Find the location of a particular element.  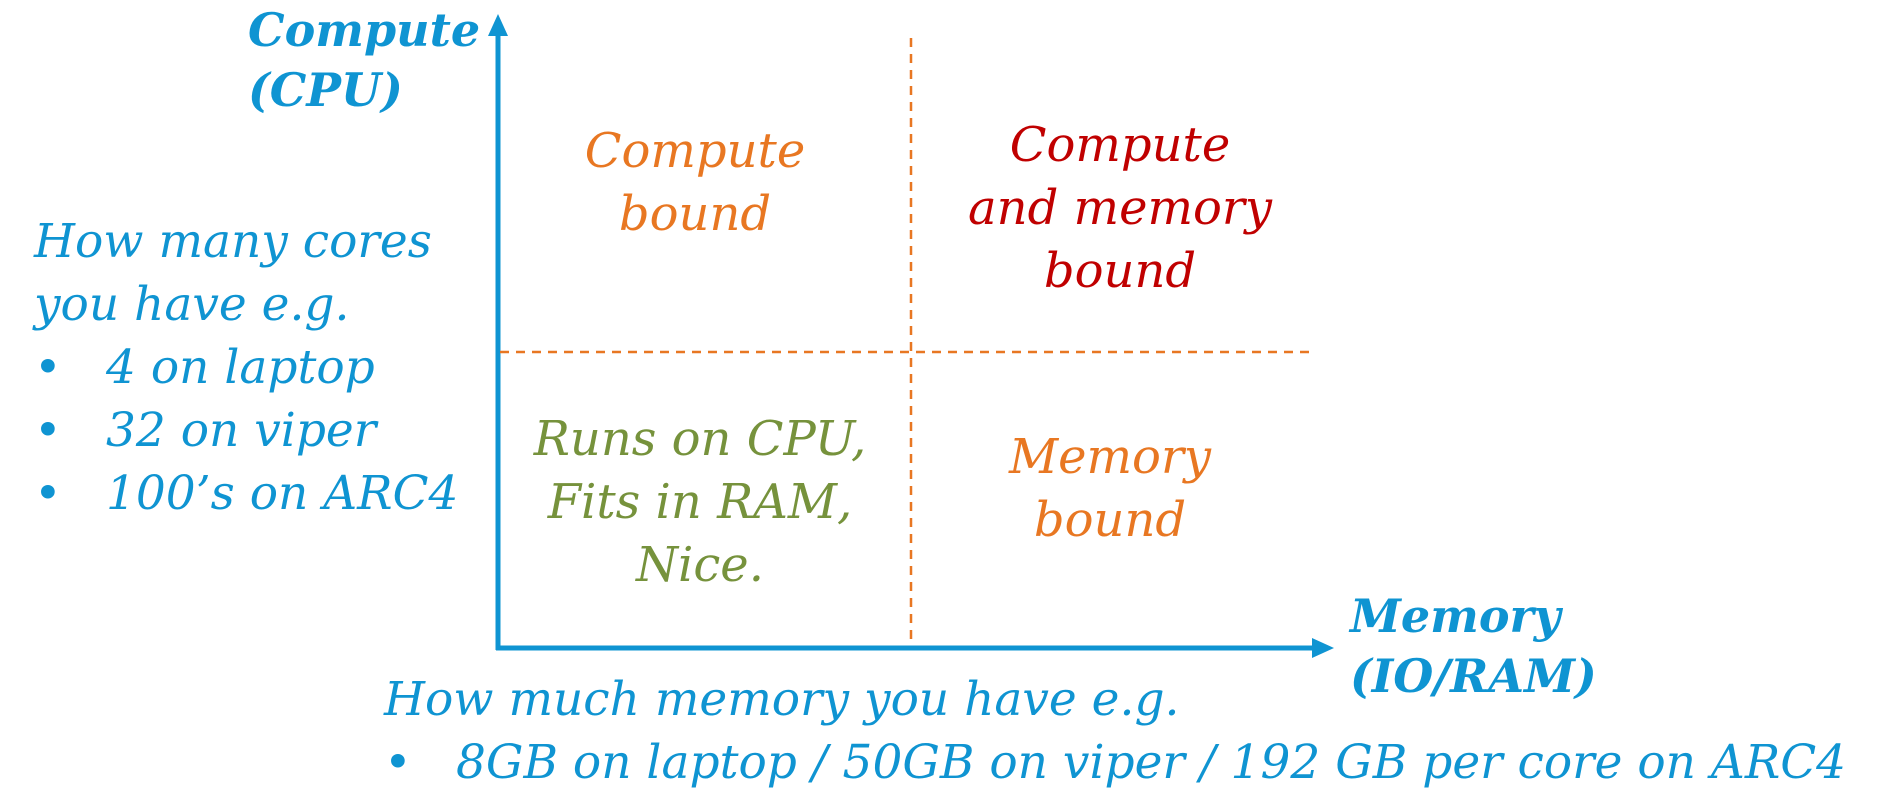

quadrant-compute-and-memory-bound: Compute and memory bound is located at coordinates (1120, 208).